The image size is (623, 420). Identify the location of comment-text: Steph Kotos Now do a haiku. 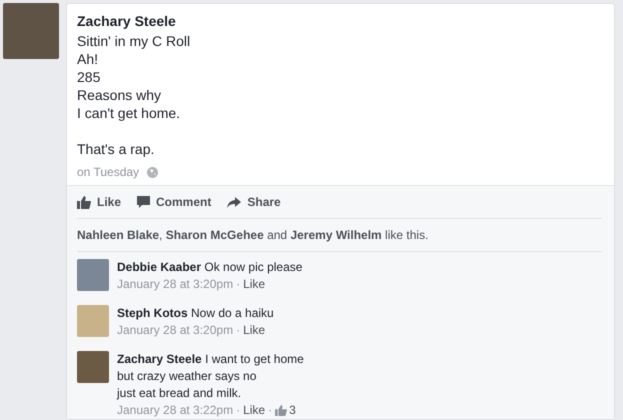
(195, 313).